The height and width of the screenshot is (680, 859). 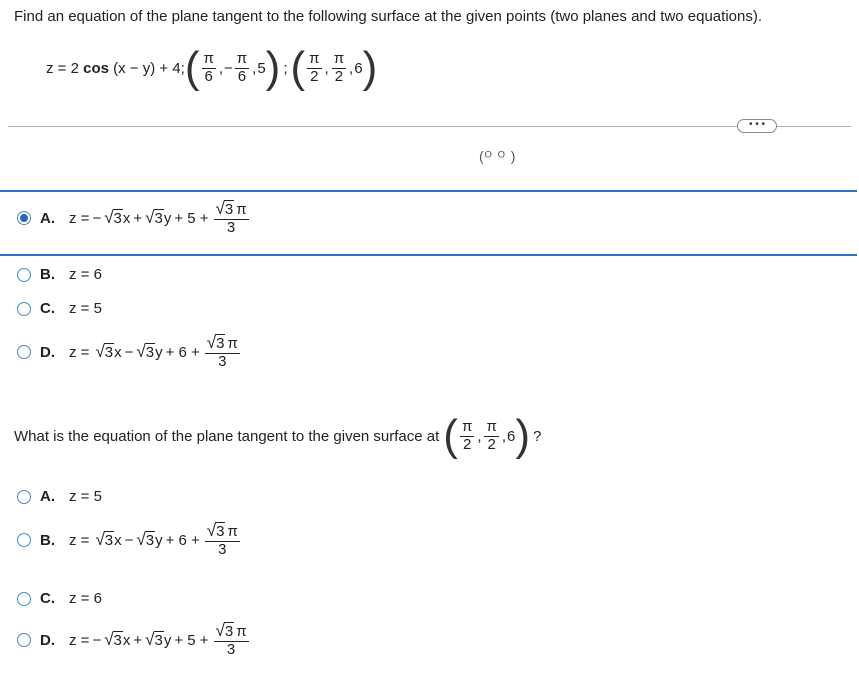 What do you see at coordinates (429, 126) in the screenshot?
I see `divider` at bounding box center [429, 126].